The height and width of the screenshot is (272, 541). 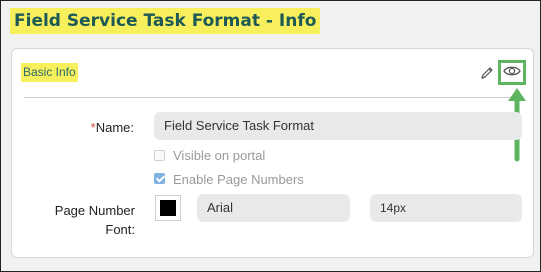 I want to click on font-color-fill, so click(x=168, y=208).